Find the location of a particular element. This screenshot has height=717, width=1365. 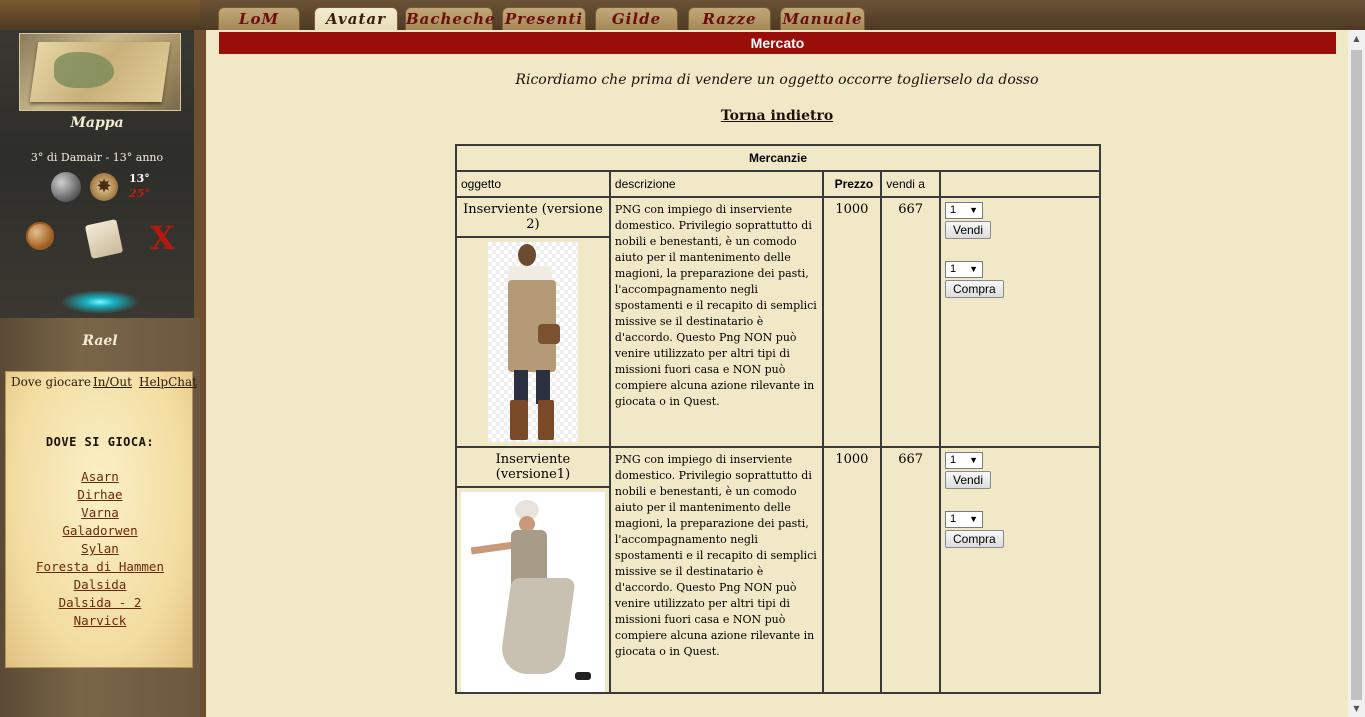

tab-lom: LoM is located at coordinates (259, 18).